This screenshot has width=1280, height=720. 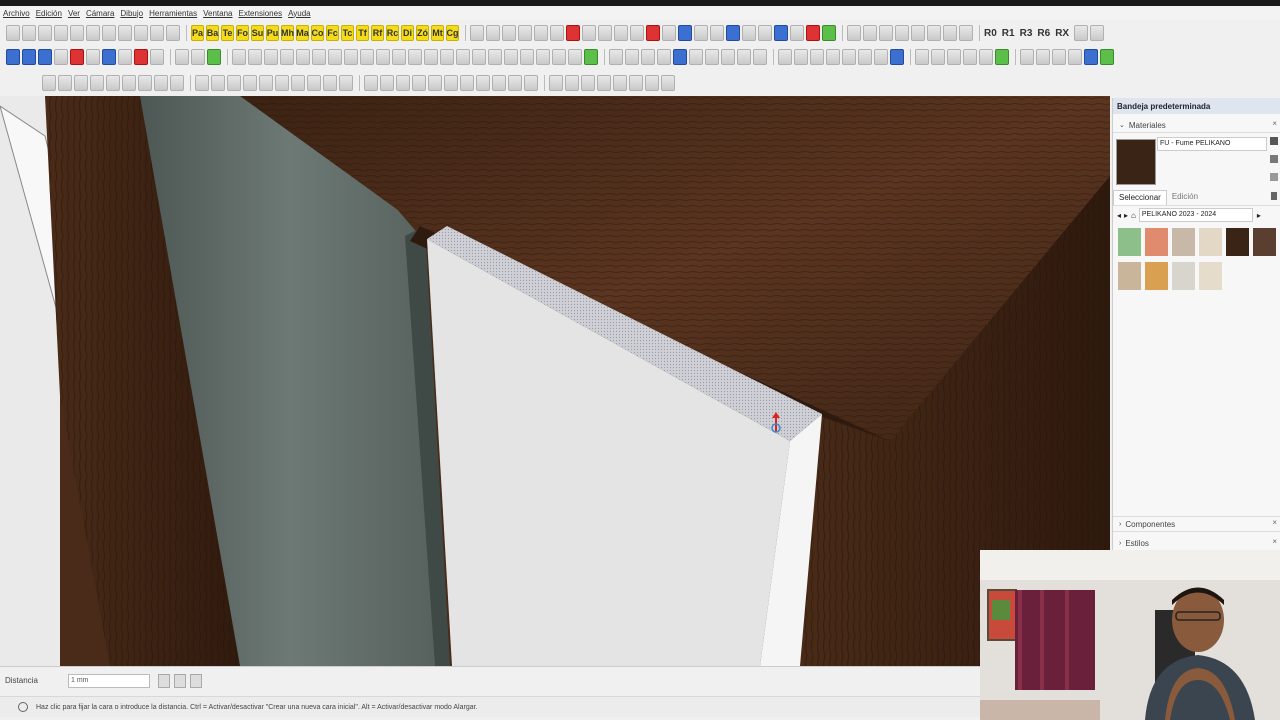 I want to click on view-front-icon, so click(x=886, y=33).